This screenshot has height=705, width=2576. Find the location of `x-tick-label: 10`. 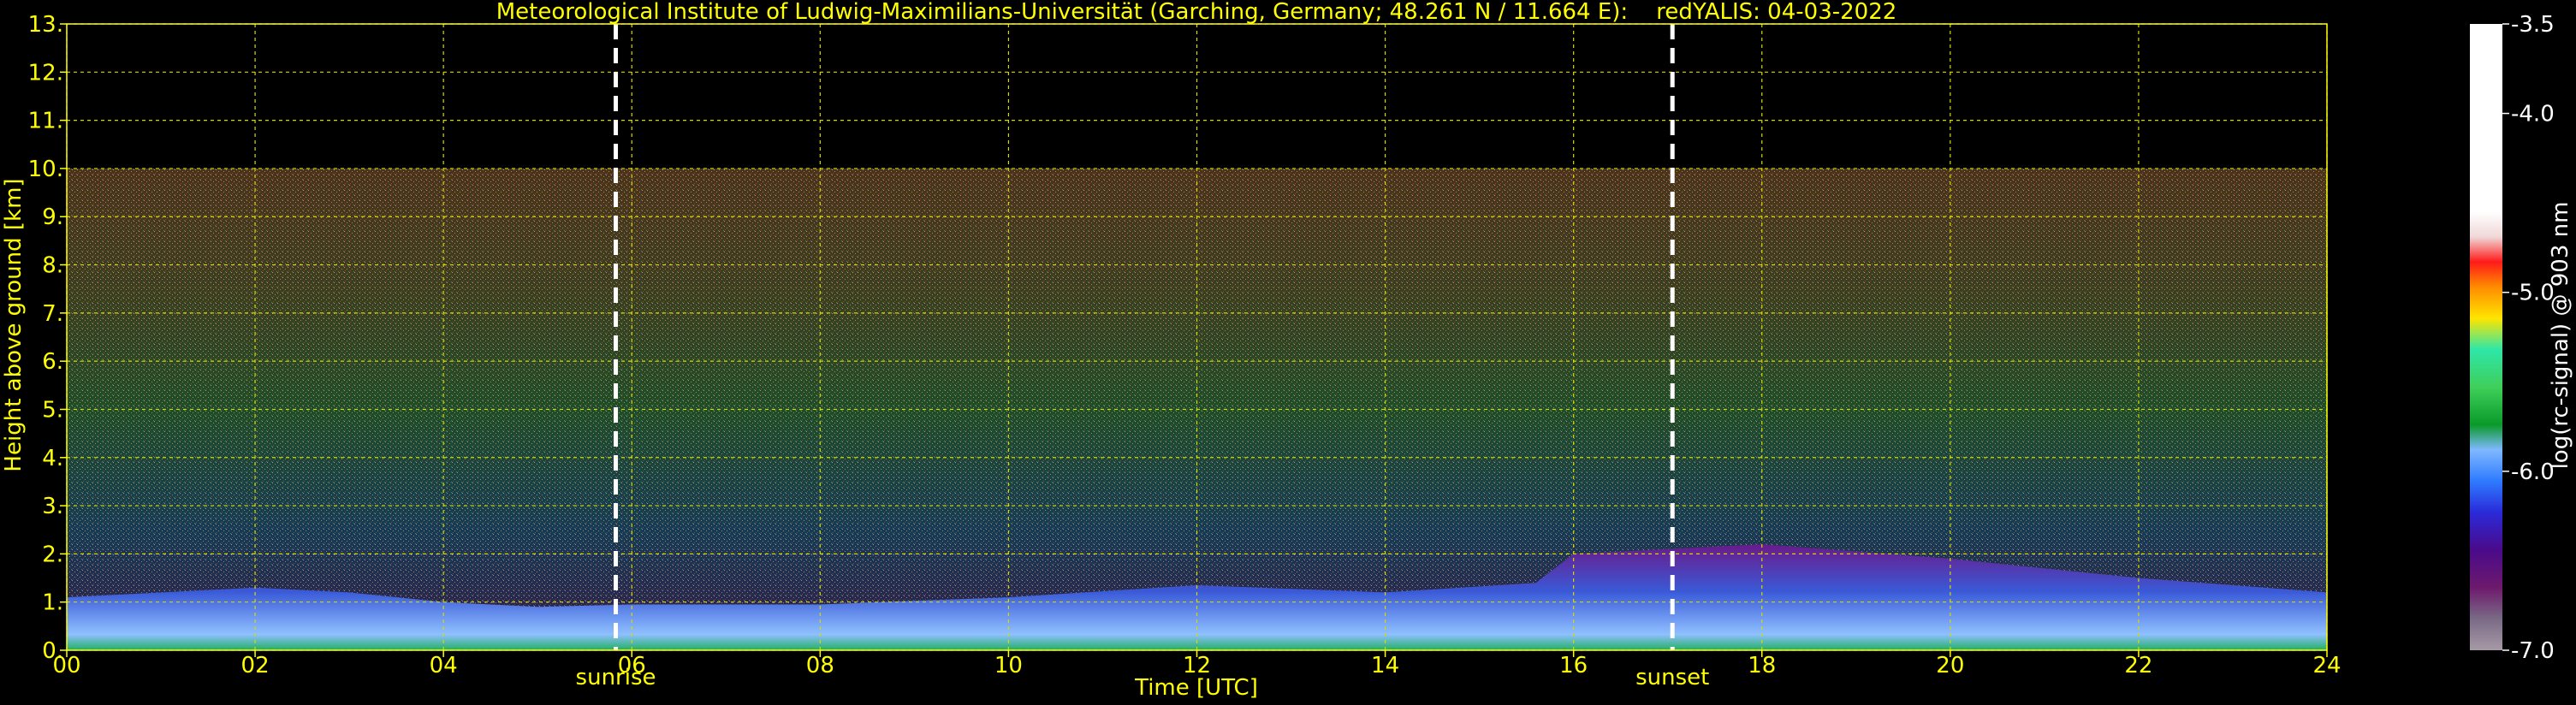

x-tick-label: 10 is located at coordinates (1008, 665).